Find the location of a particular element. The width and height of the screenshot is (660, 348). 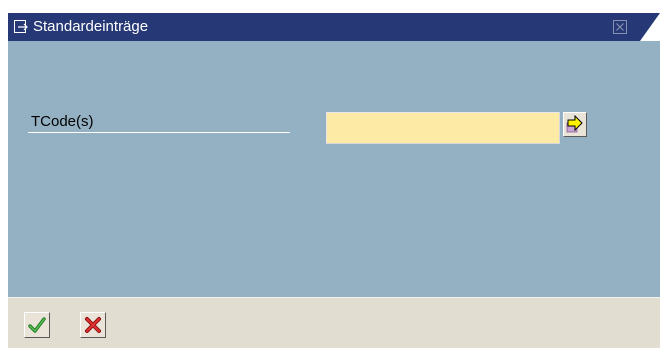

confirm-button is located at coordinates (37, 325).